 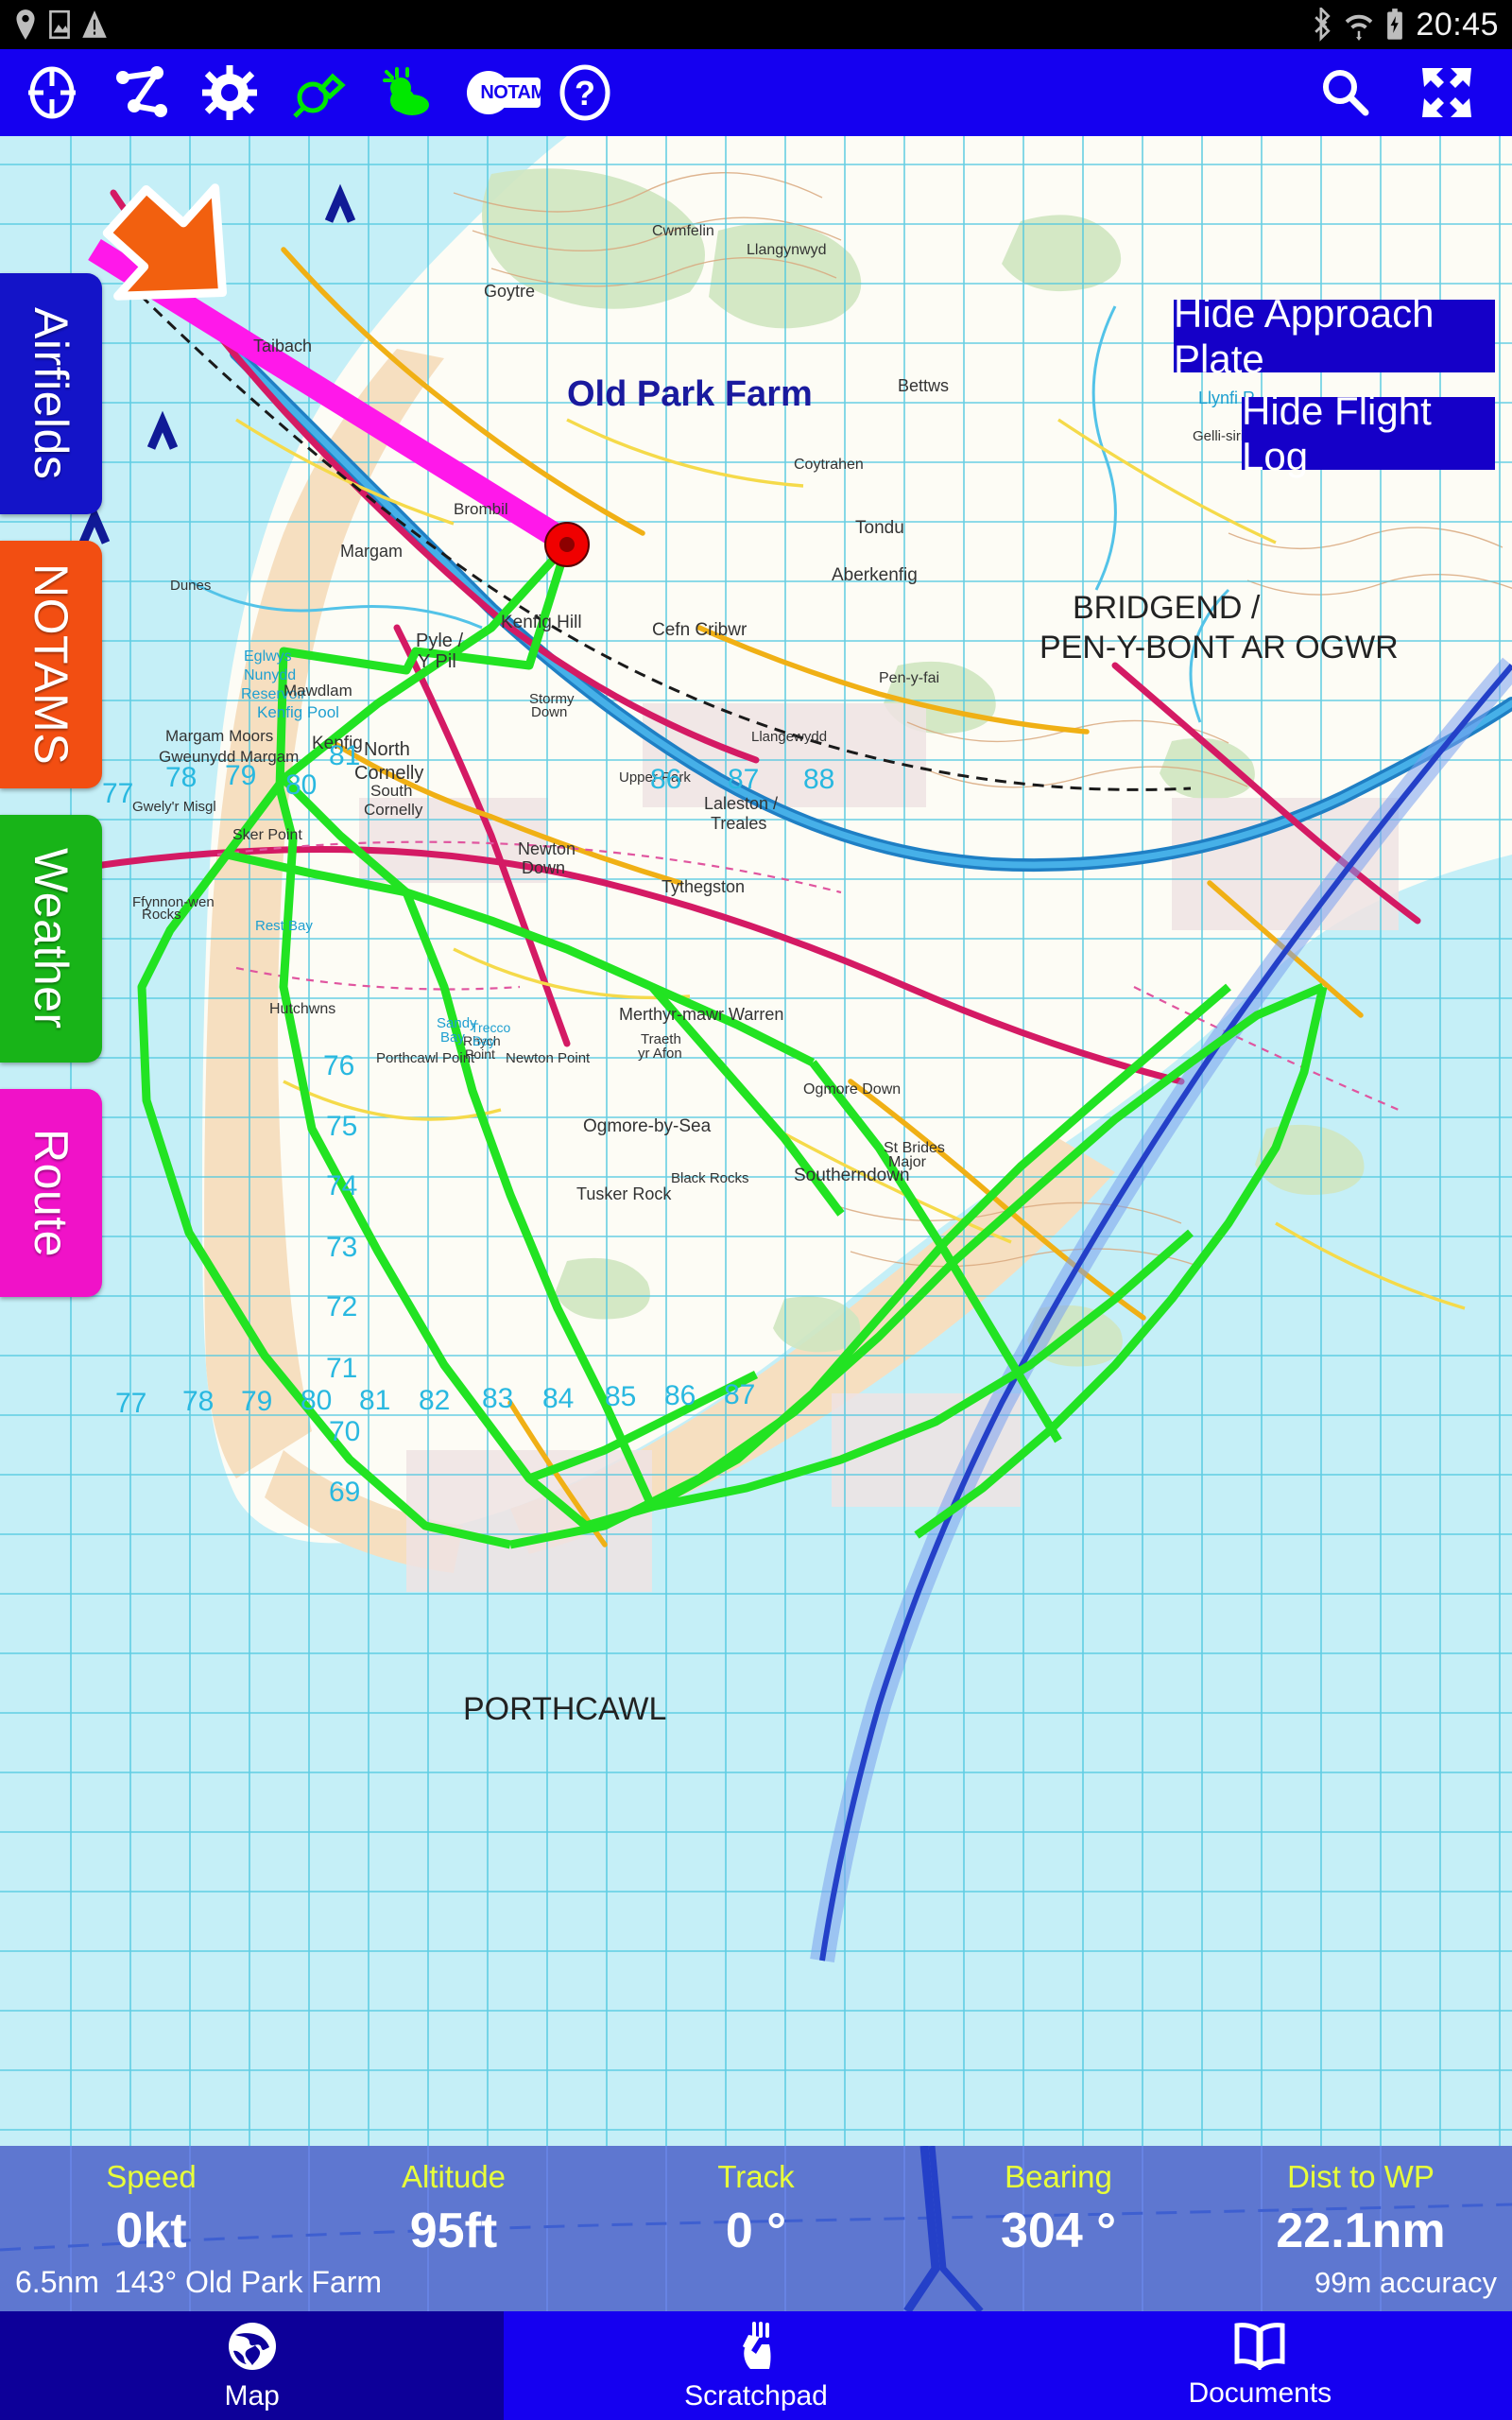 I want to click on databar-footer: 6.5nm 143° Old Park Farm 99m accuracy, so click(x=756, y=2282).